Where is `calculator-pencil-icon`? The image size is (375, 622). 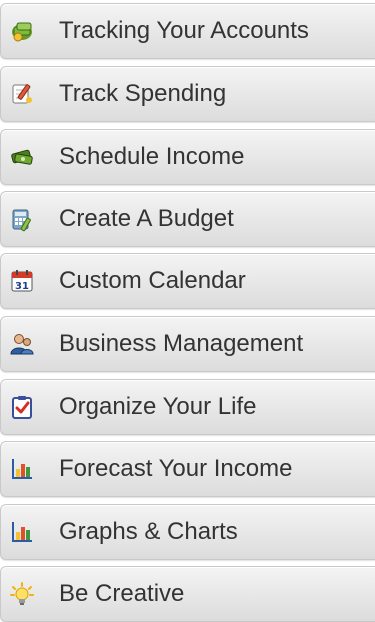
calculator-pencil-icon is located at coordinates (21, 220).